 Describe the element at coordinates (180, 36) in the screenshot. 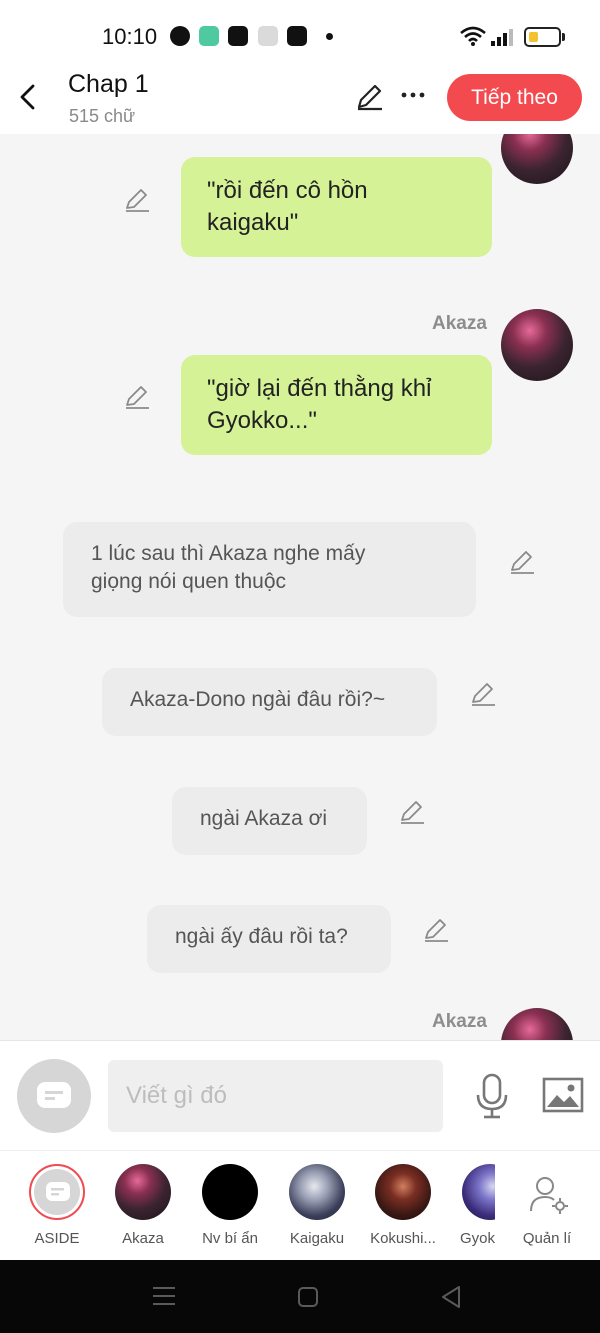

I see `messenger-icon` at that location.